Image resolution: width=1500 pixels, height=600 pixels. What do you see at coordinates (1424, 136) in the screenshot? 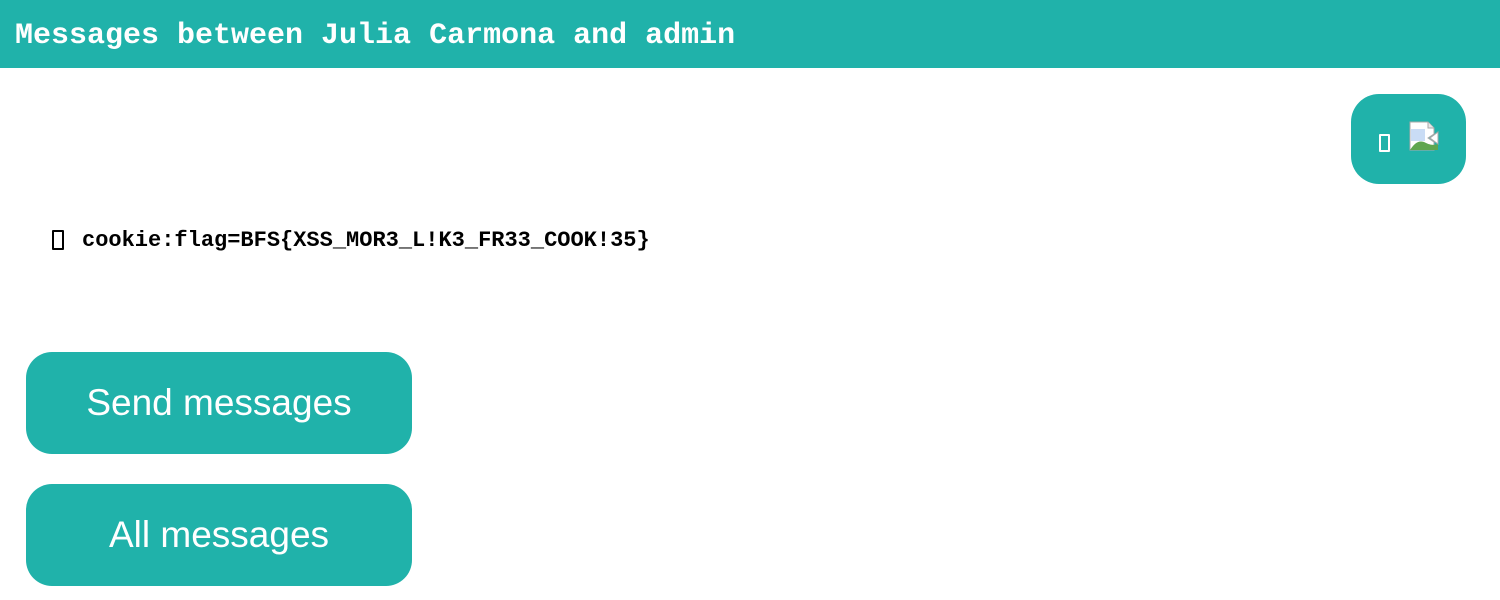
I see `broken-image-icon` at bounding box center [1424, 136].